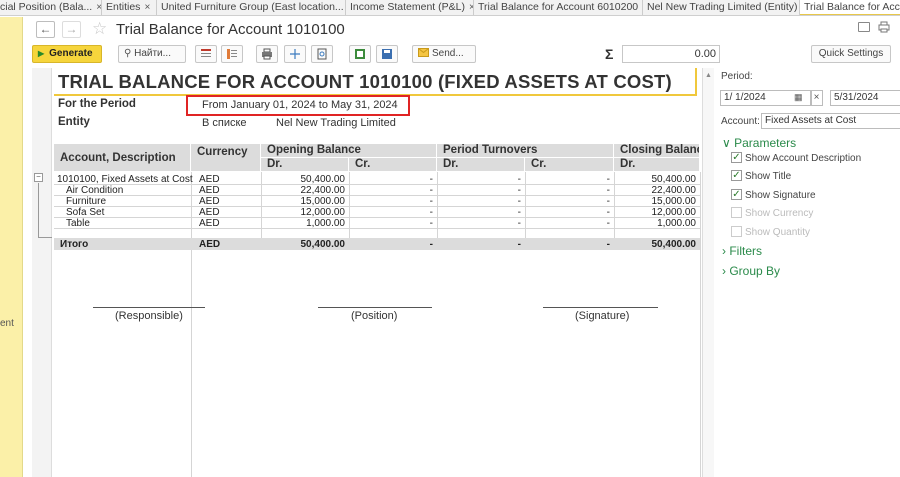 This screenshot has height=477, width=900. I want to click on arrow-left-icon: ←, so click(45, 29).